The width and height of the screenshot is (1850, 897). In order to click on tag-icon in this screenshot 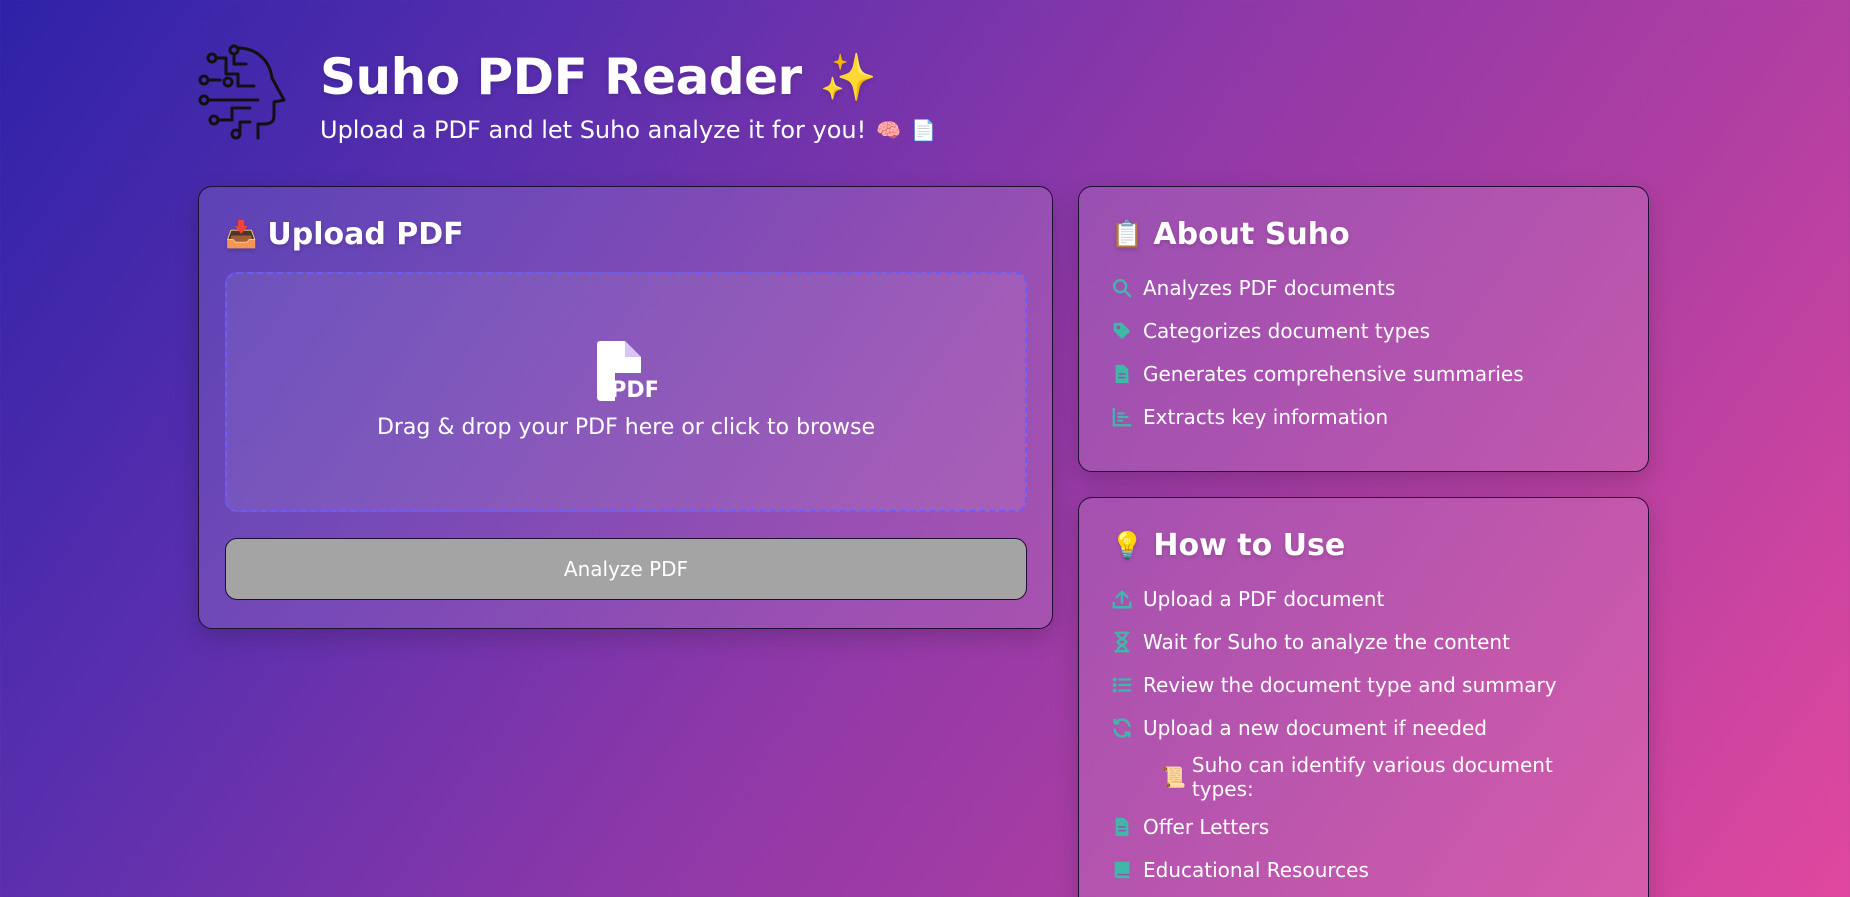, I will do `click(1122, 330)`.